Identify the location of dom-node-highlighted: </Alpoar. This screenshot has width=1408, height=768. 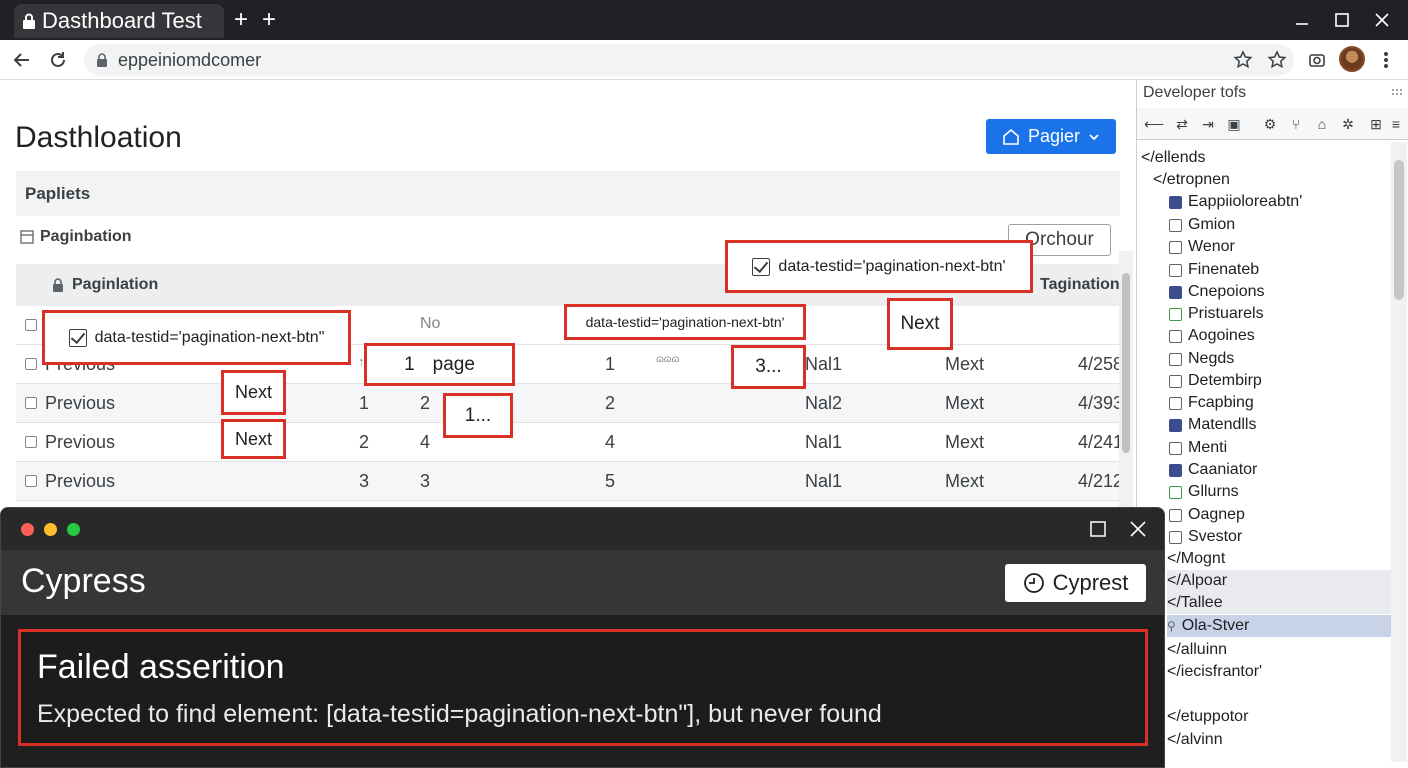
(1279, 581).